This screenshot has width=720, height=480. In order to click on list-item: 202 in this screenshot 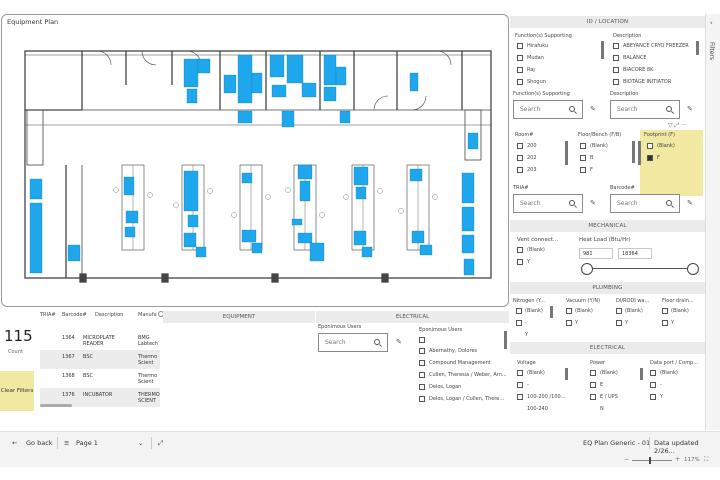, I will do `click(532, 158)`.